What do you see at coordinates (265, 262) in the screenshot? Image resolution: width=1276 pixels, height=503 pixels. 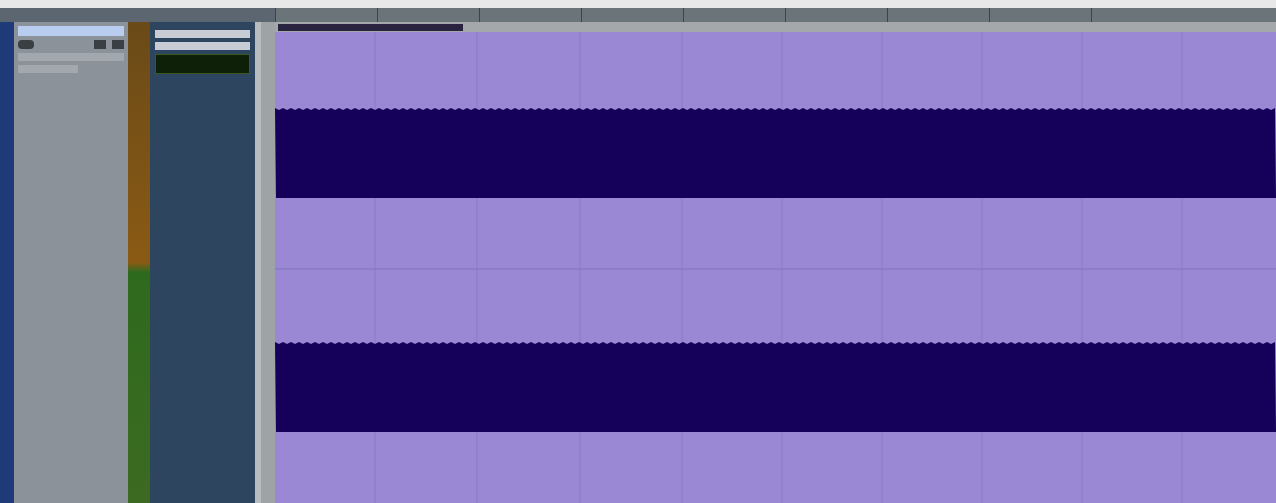 I see `splitter-bar` at bounding box center [265, 262].